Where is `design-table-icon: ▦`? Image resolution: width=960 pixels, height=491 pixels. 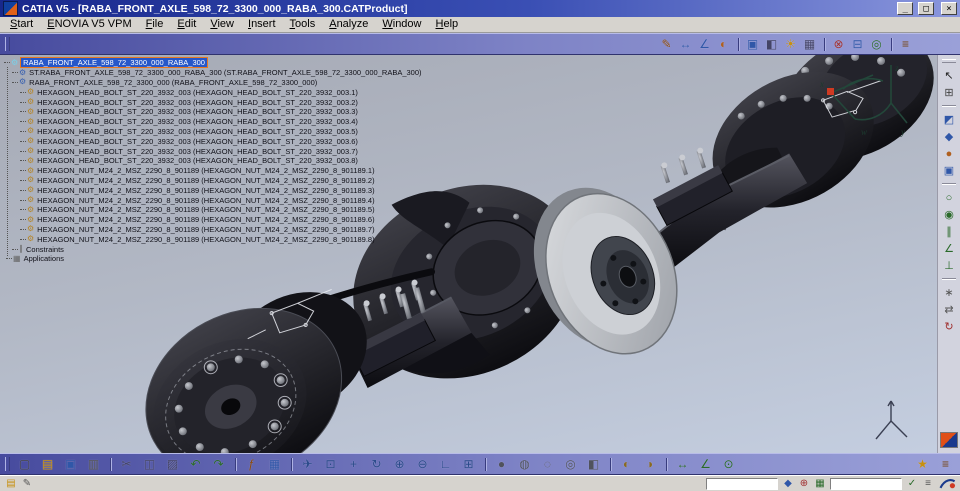
design-table-icon: ▦ is located at coordinates (274, 464).